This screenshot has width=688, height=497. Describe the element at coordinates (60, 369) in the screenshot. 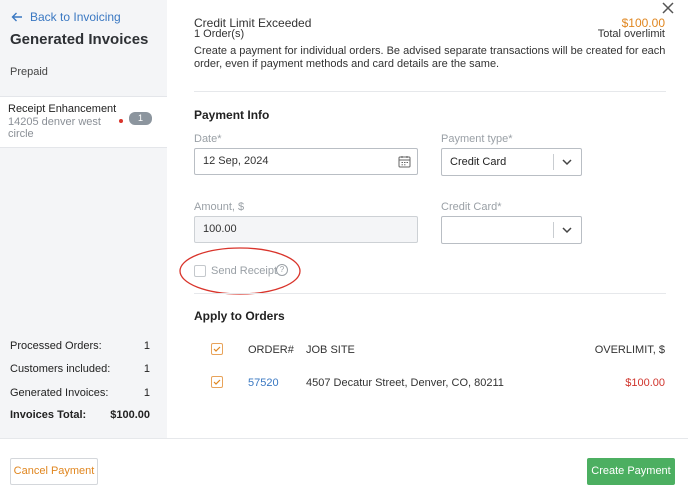

I see `stat-label: Customers included:` at that location.